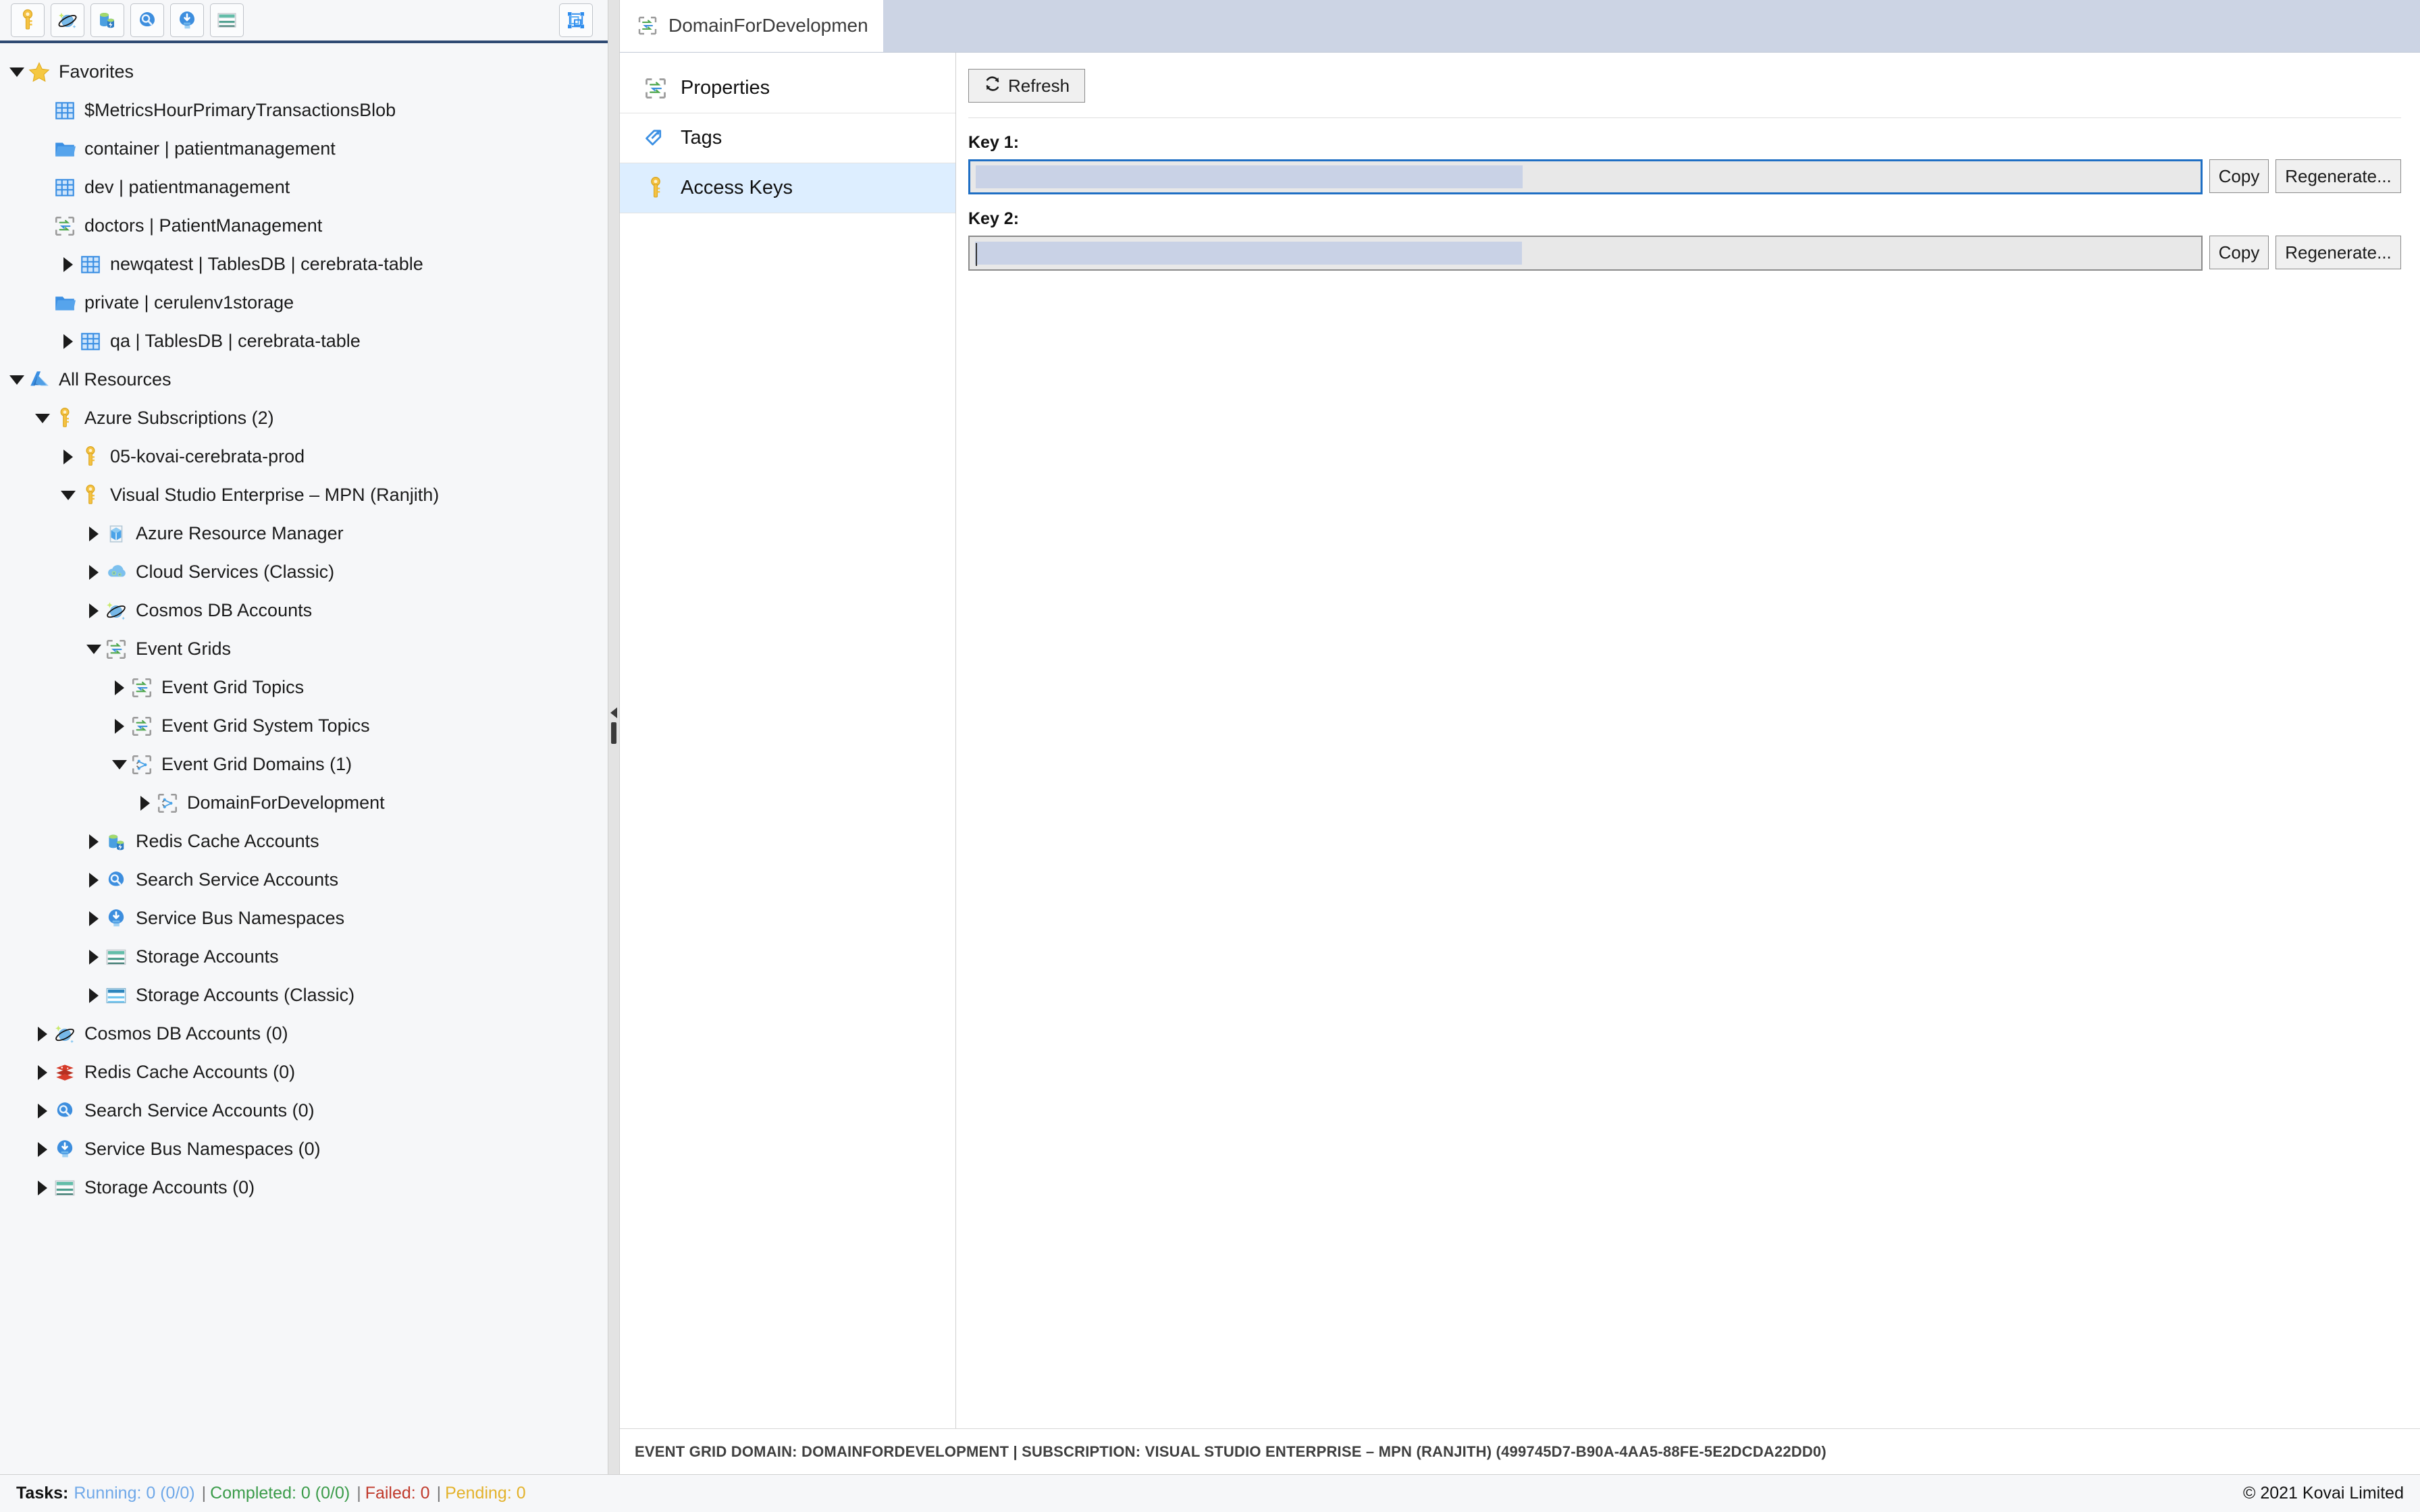 This screenshot has height=1512, width=2420. What do you see at coordinates (304, 72) in the screenshot?
I see `tree-item: Favorites` at bounding box center [304, 72].